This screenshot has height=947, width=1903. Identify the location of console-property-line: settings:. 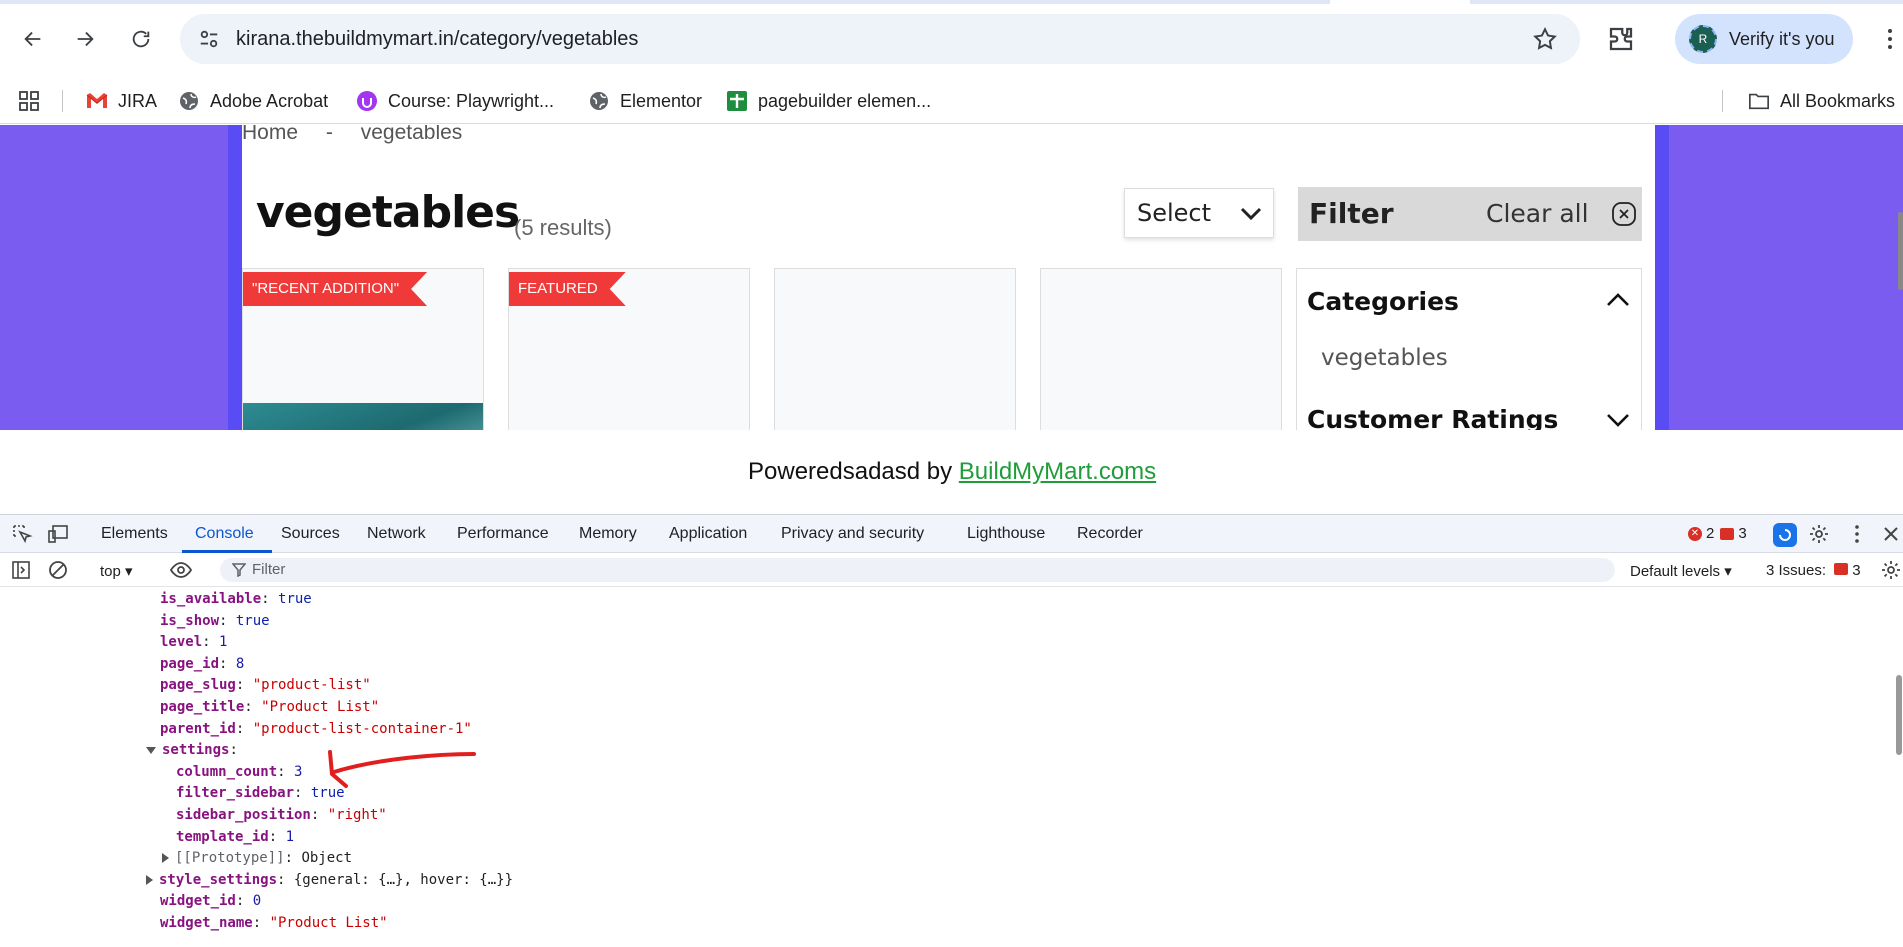
(192, 752).